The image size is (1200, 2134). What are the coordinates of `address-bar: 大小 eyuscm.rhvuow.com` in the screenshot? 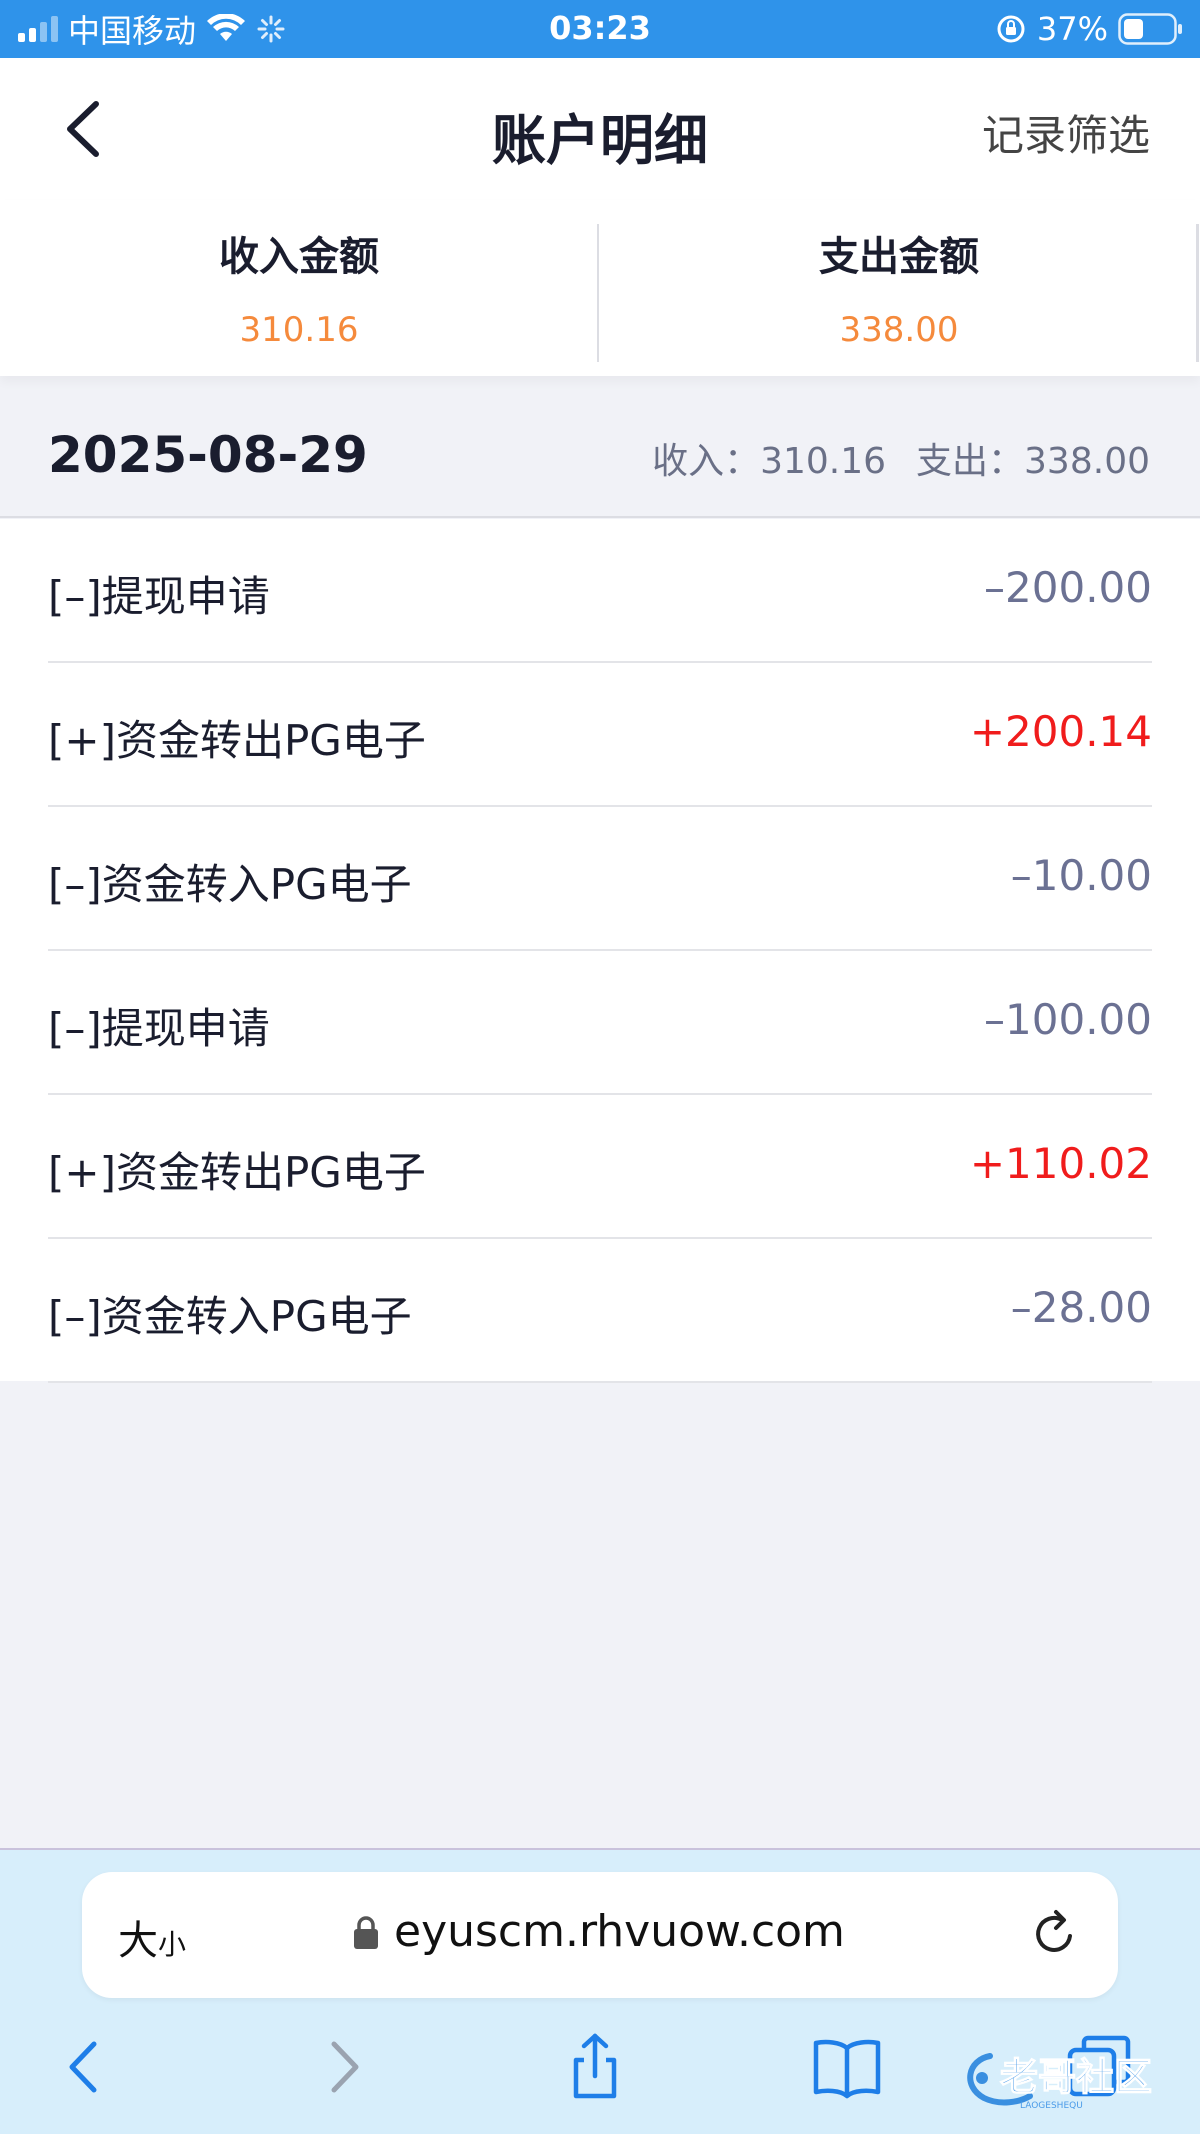 It's located at (600, 1935).